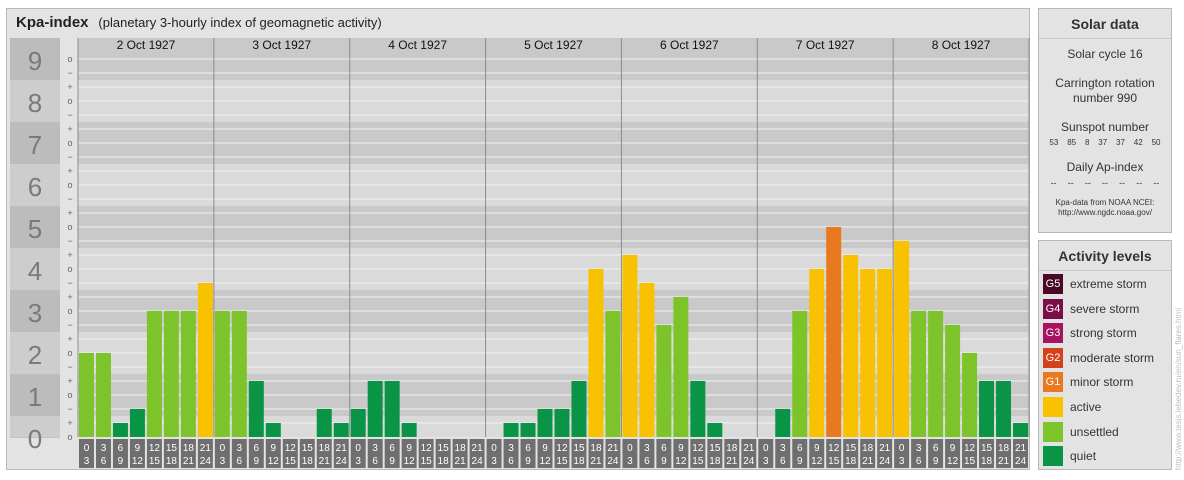 The width and height of the screenshot is (1184, 480). I want to click on level-swatch: G4, so click(1053, 308).